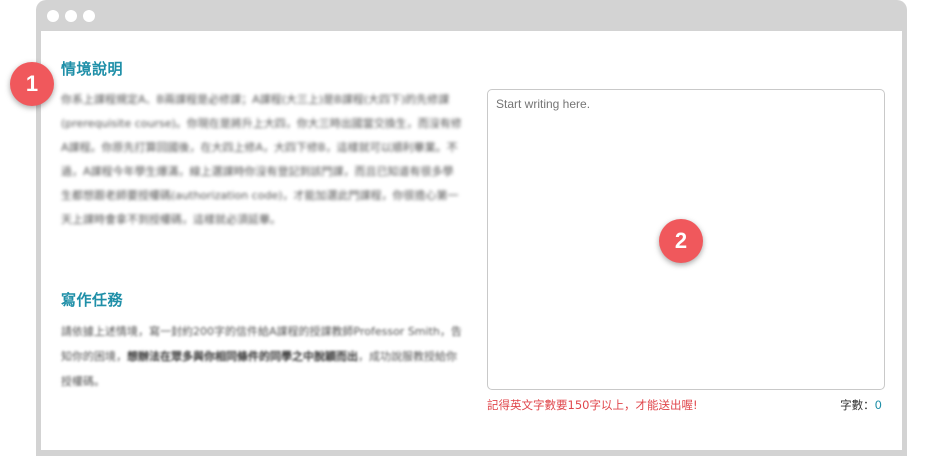  I want to click on word-counter: 字數：0, so click(861, 405).